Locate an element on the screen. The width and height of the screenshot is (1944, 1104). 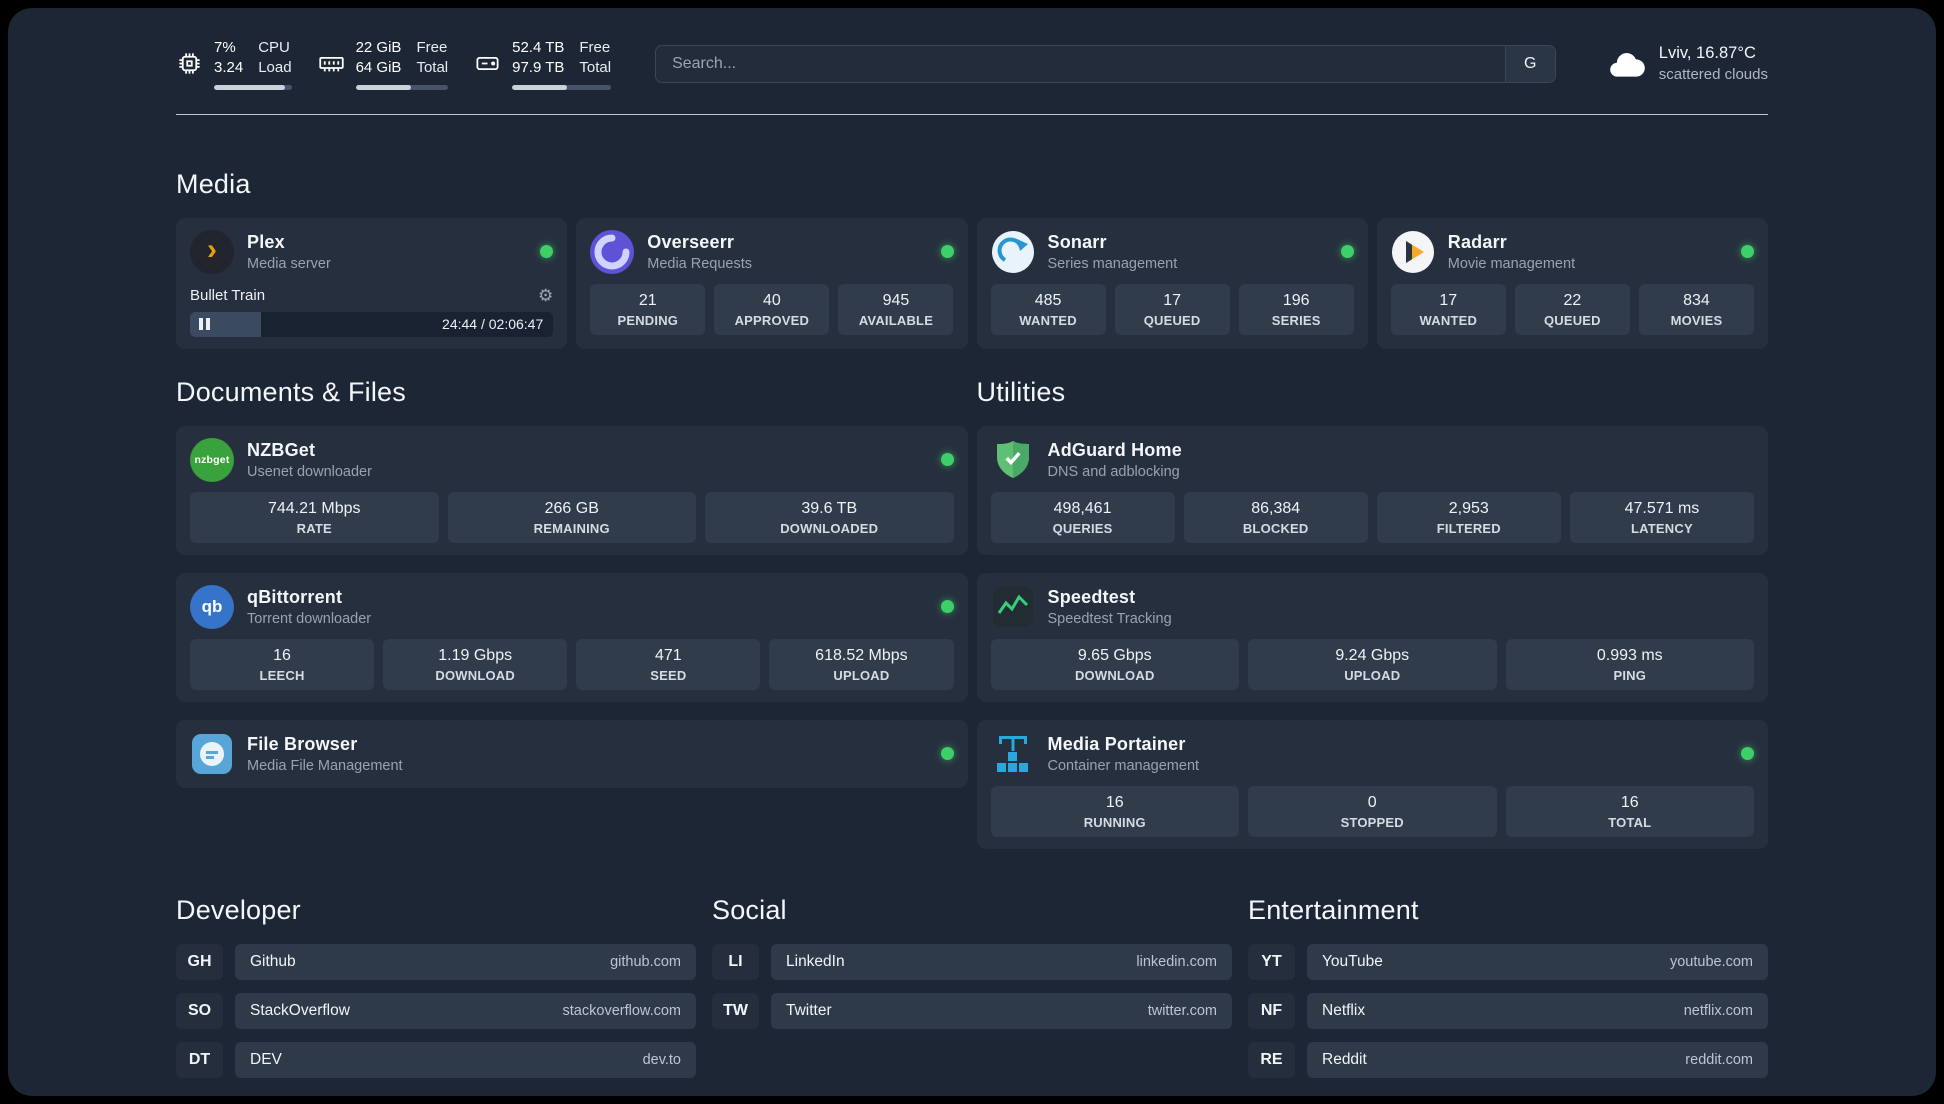
stat-queued: 22 QUEUED is located at coordinates (1572, 309).